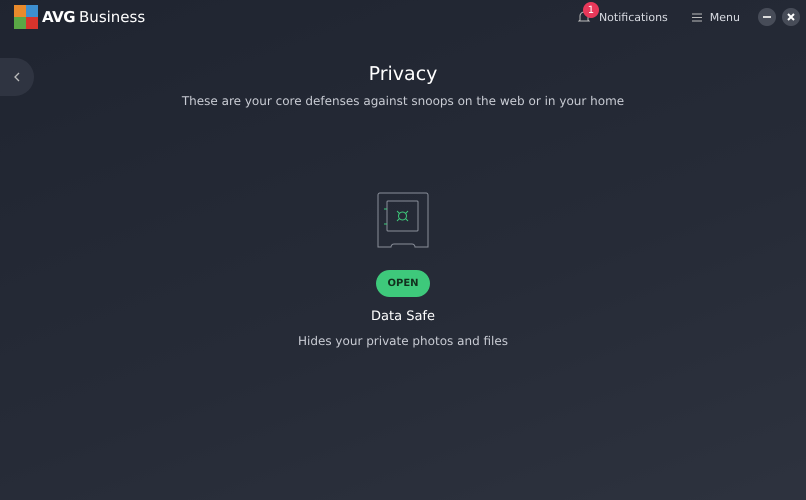  What do you see at coordinates (622, 17) in the screenshot?
I see `notifications-button: 1 Notifications` at bounding box center [622, 17].